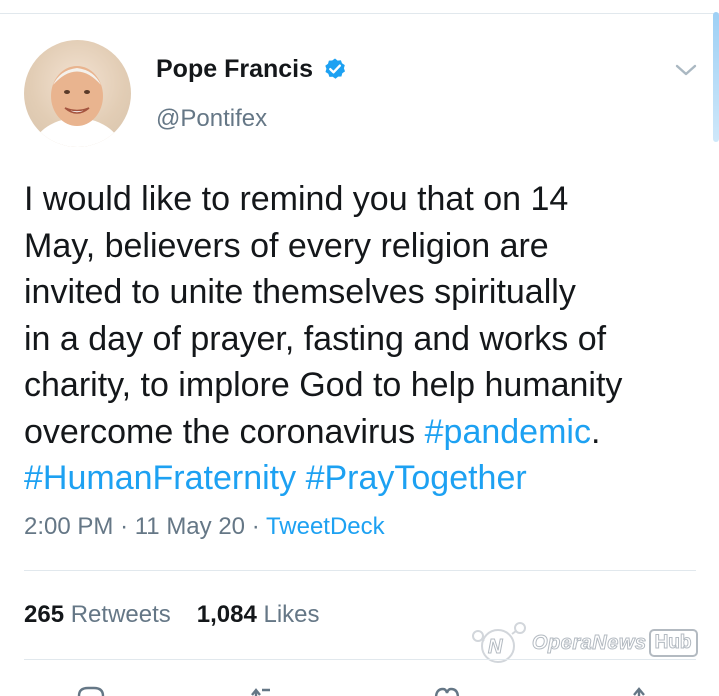 The image size is (719, 696). What do you see at coordinates (447, 690) in the screenshot?
I see `heart-icon` at bounding box center [447, 690].